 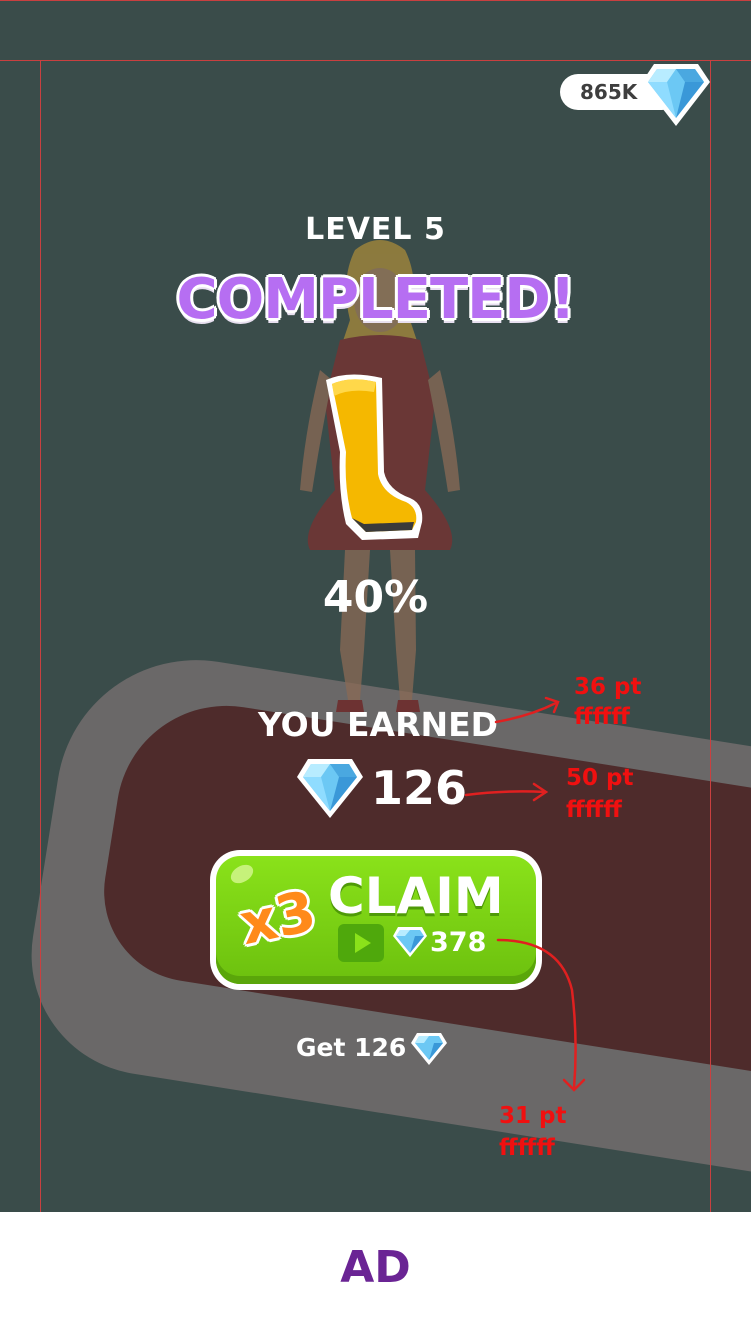 I want to click on annotation-size: 50 pt, so click(x=600, y=778).